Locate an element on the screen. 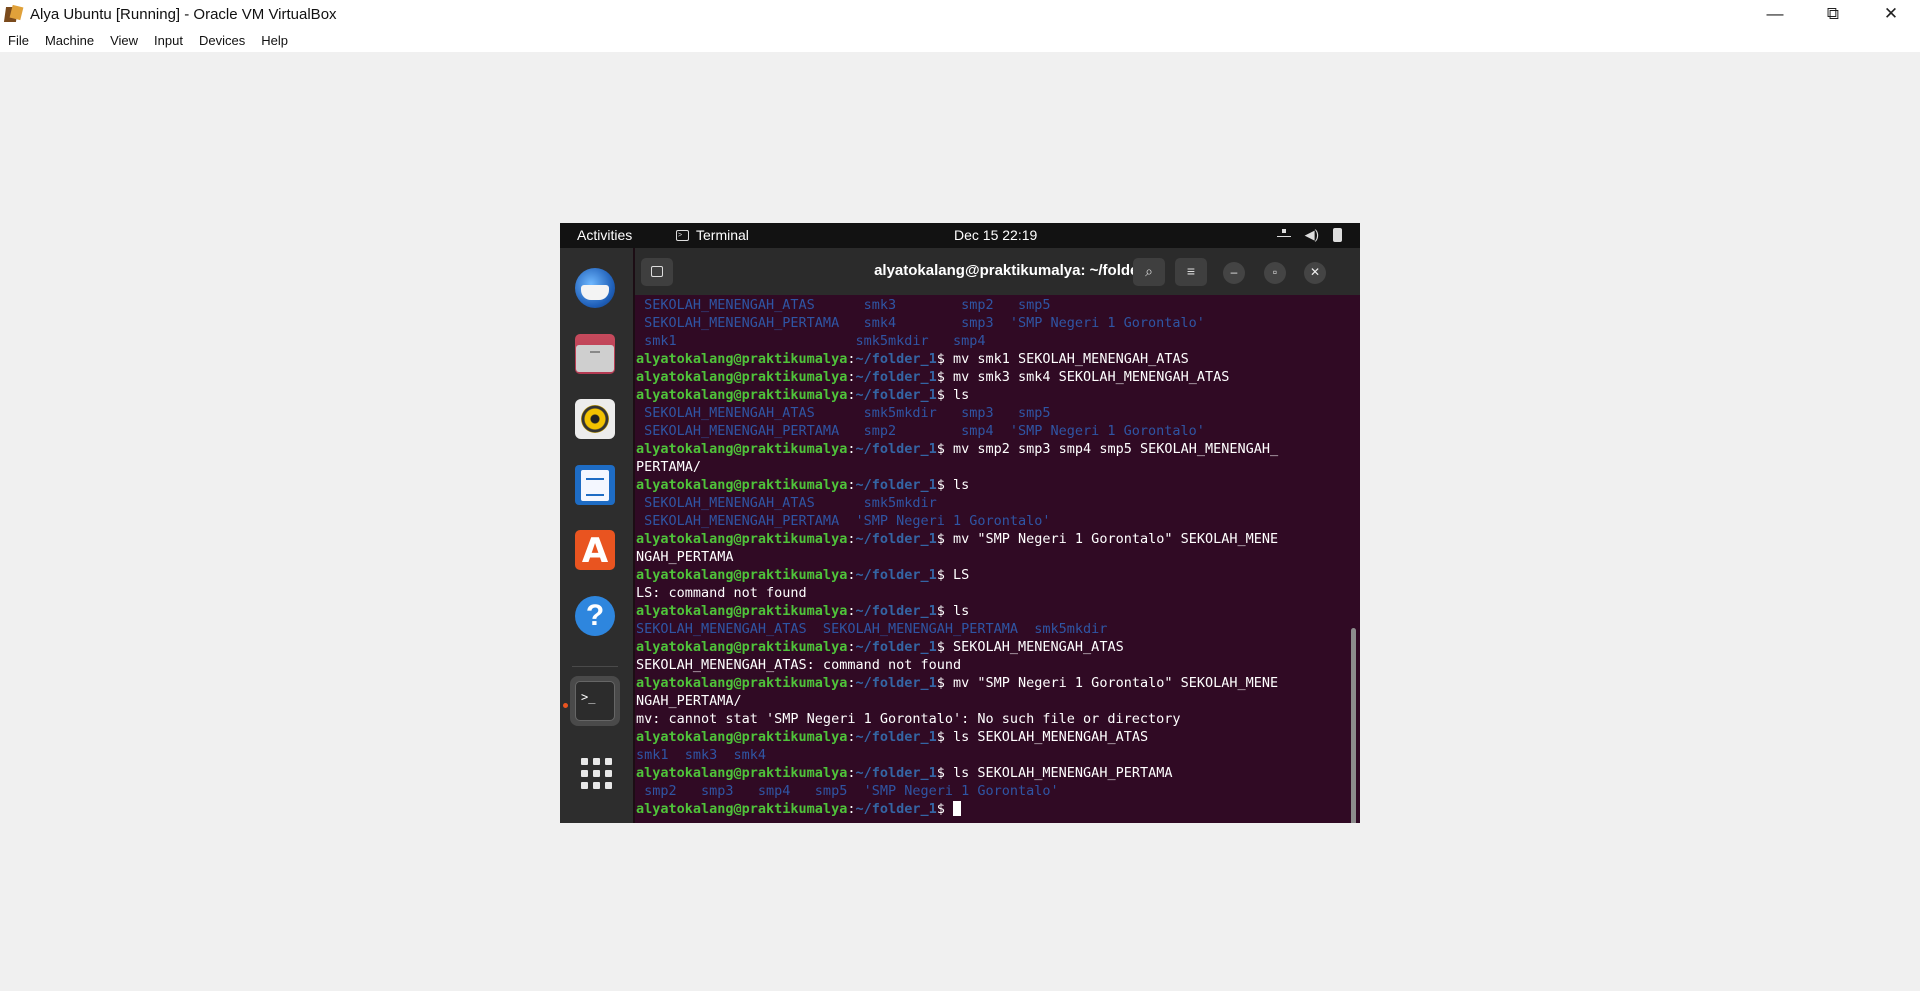 This screenshot has height=991, width=1920. output-text: LS: command not found is located at coordinates (721, 593).